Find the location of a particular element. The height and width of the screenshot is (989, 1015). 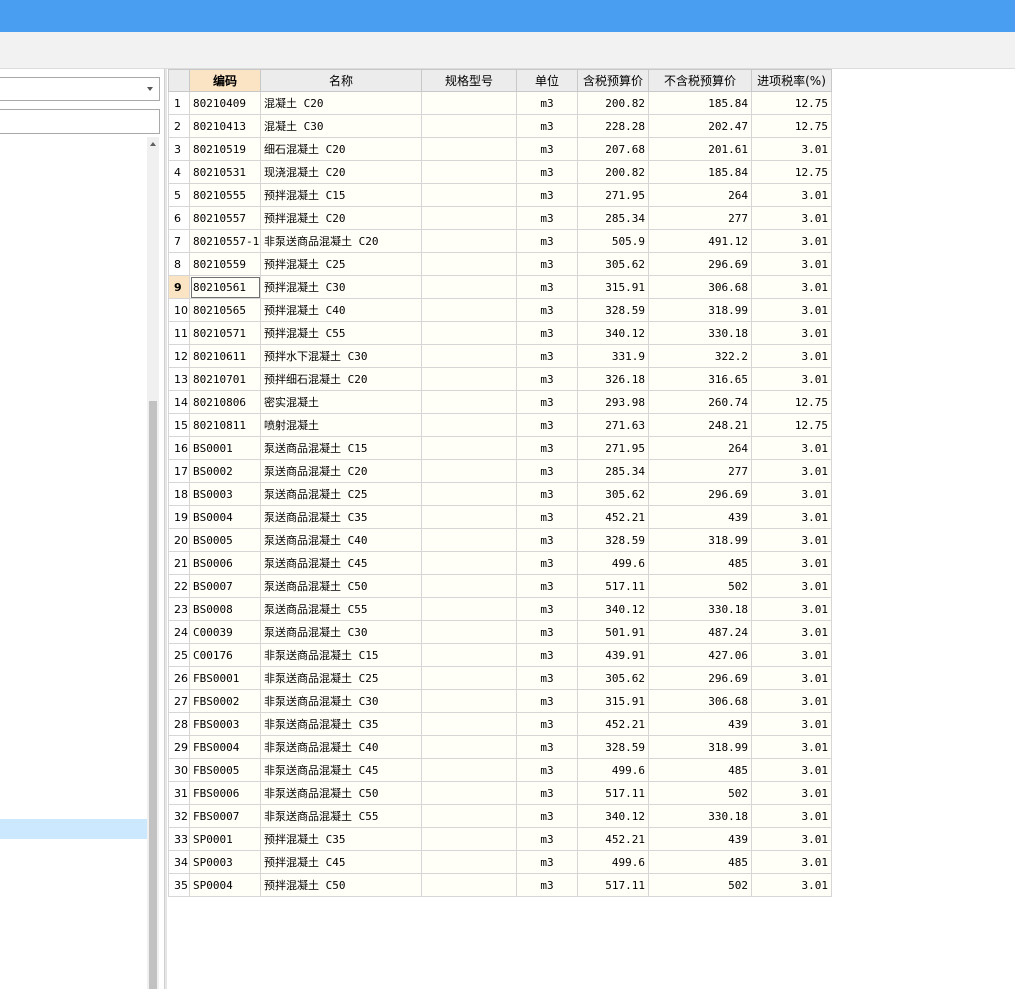

tax-price-cell: 501.91 is located at coordinates (613, 632).